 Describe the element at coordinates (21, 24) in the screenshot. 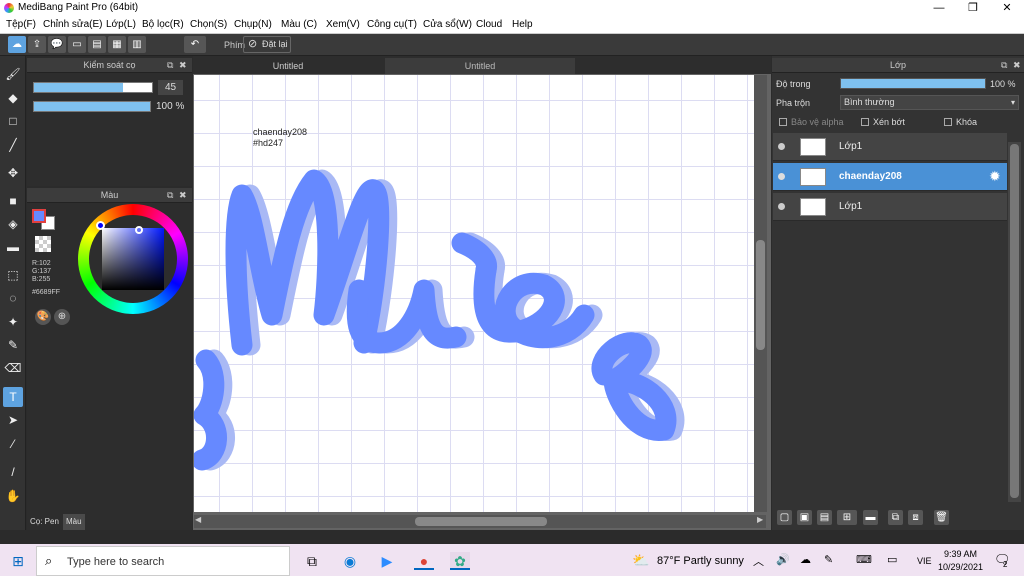

I see `menu-file: Tệp(F)` at that location.